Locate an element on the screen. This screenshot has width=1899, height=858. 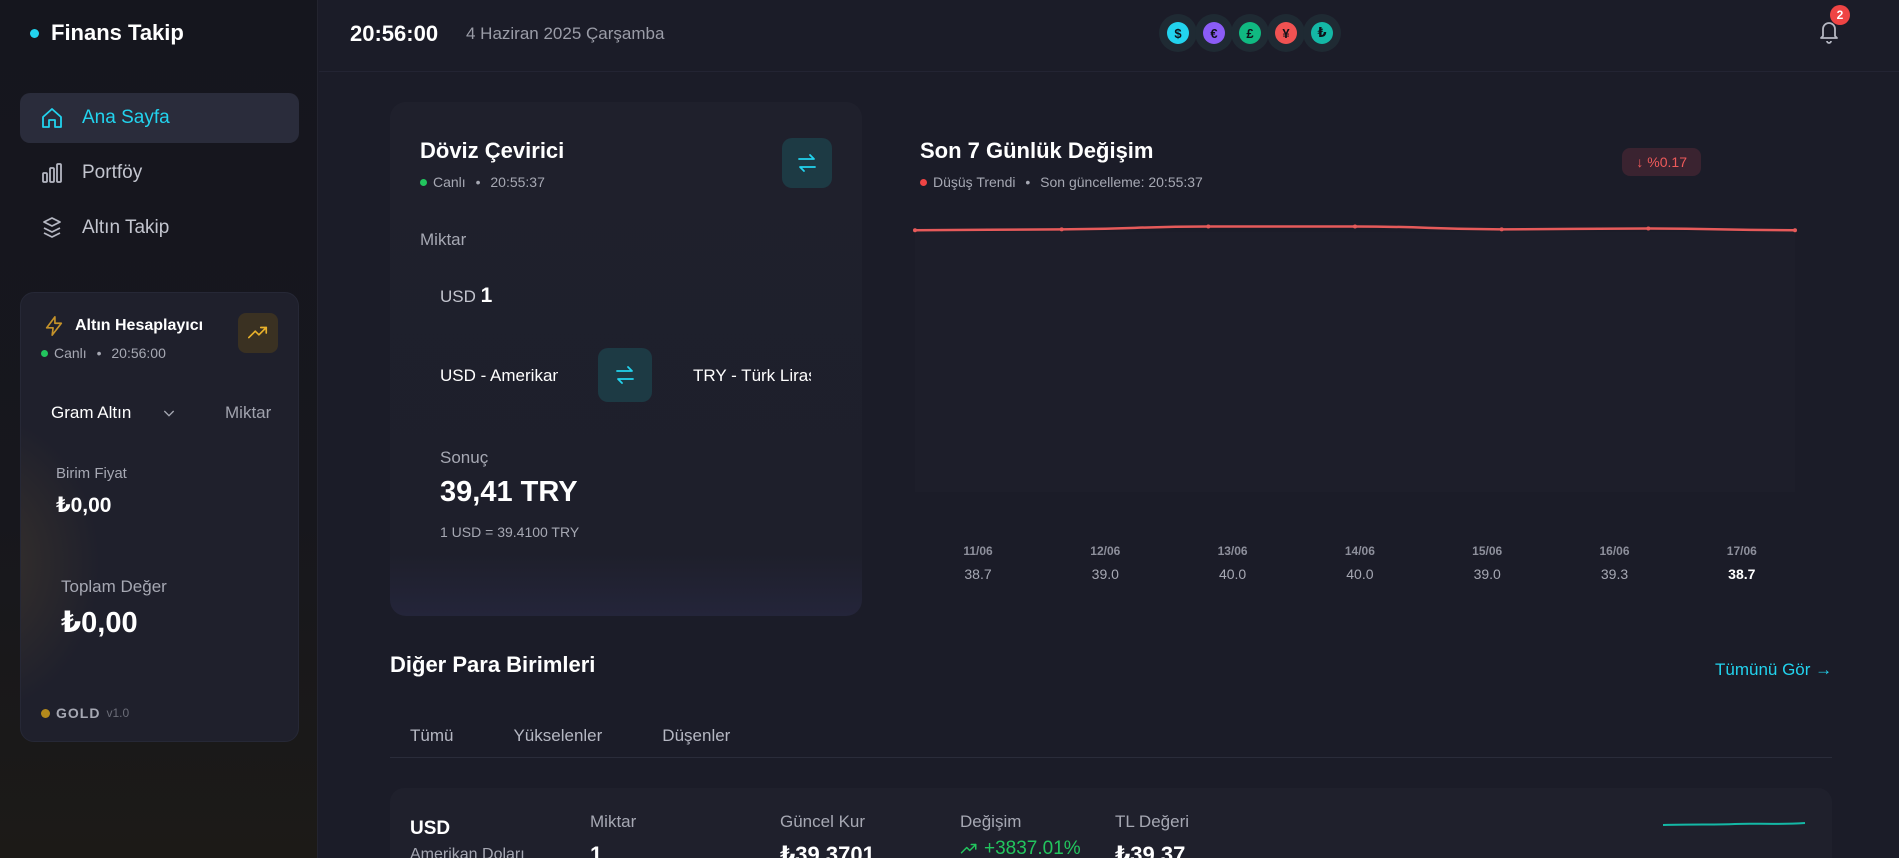
gold-calc-status: Canlı • 20:56:00 is located at coordinates (103, 353).